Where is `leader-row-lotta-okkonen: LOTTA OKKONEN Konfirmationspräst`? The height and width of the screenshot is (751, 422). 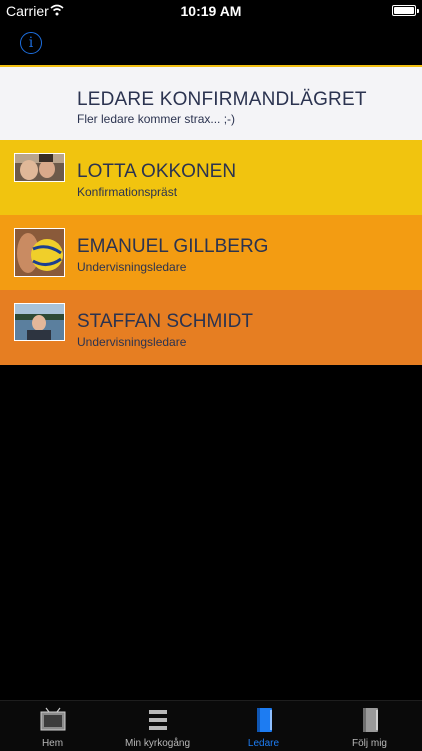 leader-row-lotta-okkonen: LOTTA OKKONEN Konfirmationspräst is located at coordinates (211, 177).